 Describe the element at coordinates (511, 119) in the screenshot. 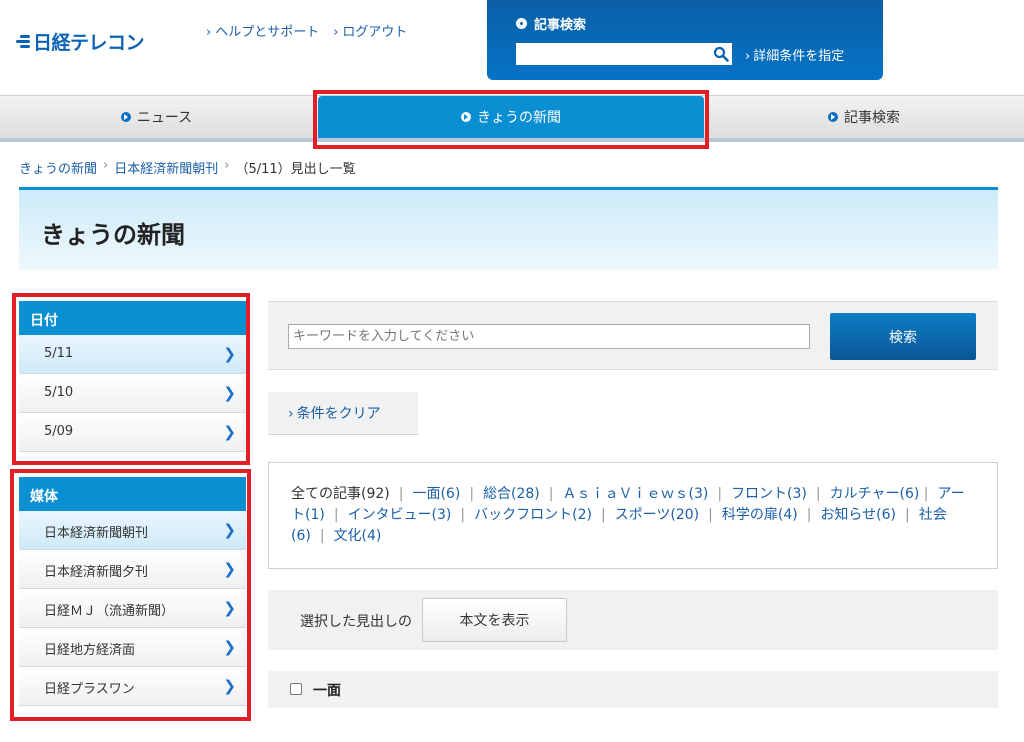

I see `highlight-box-nav` at that location.